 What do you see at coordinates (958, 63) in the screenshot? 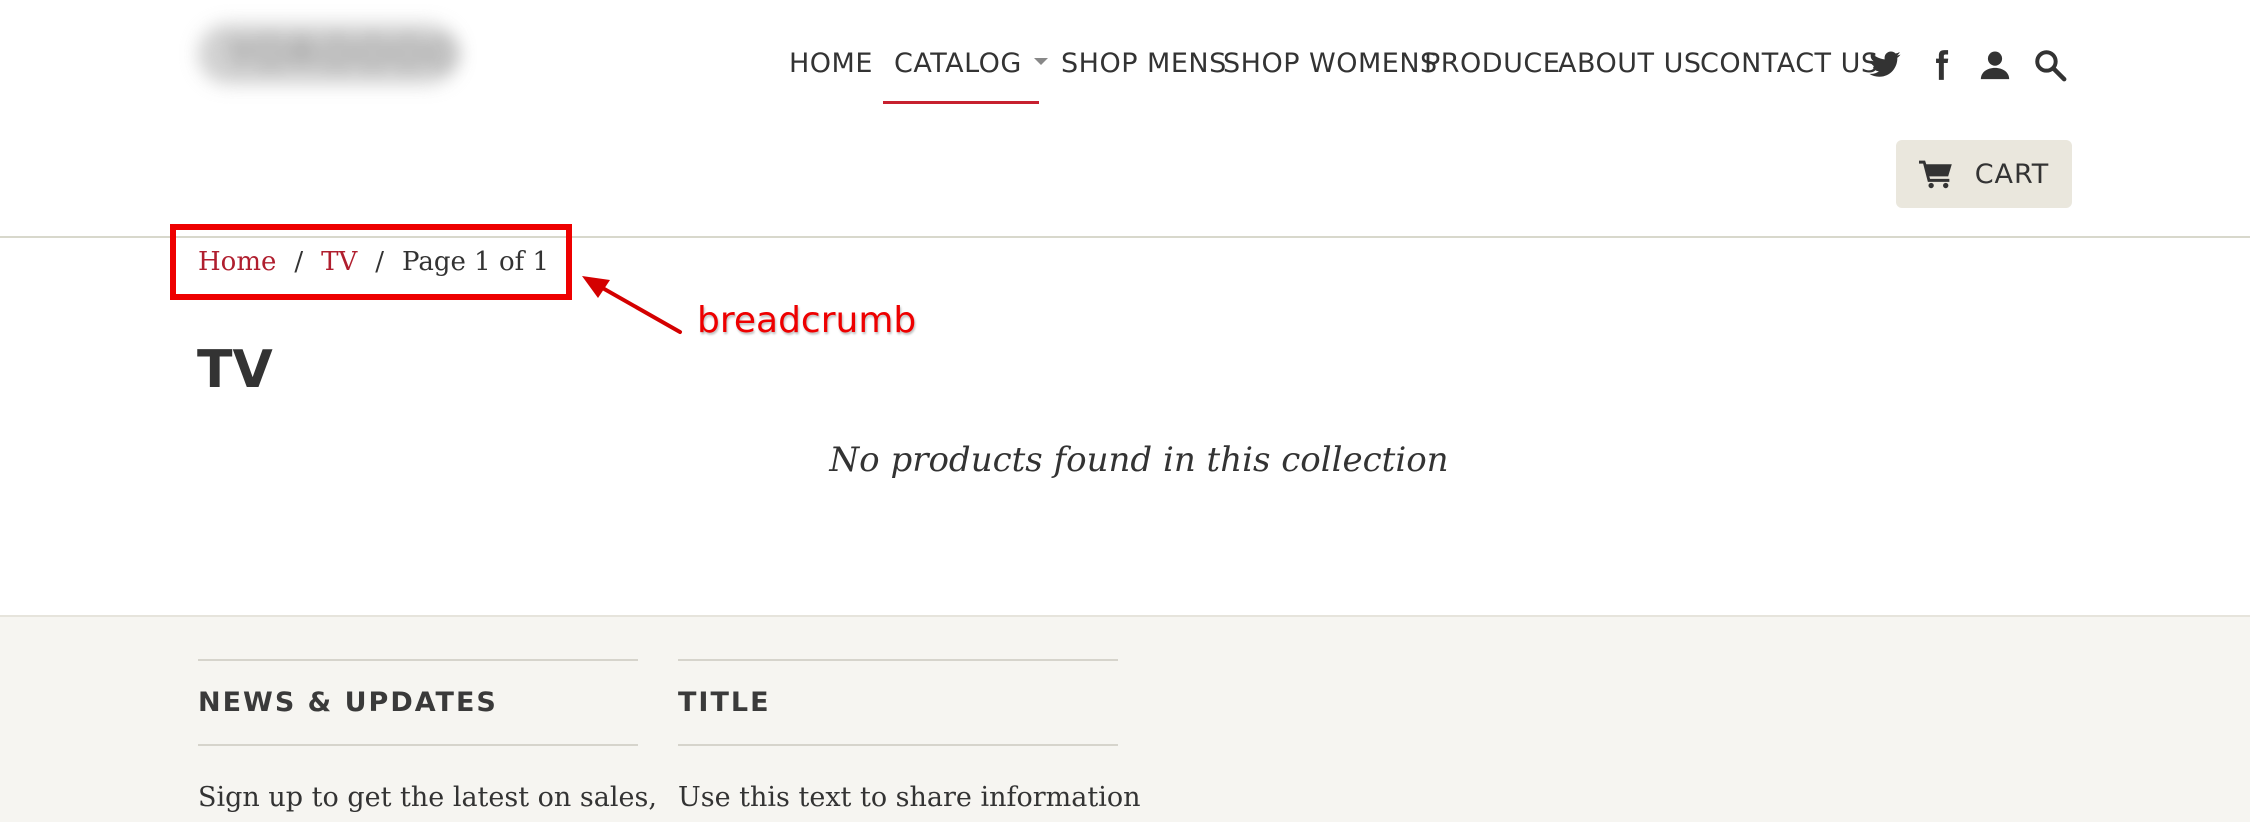
I see `nav-catalog-label: CATALOG` at bounding box center [958, 63].